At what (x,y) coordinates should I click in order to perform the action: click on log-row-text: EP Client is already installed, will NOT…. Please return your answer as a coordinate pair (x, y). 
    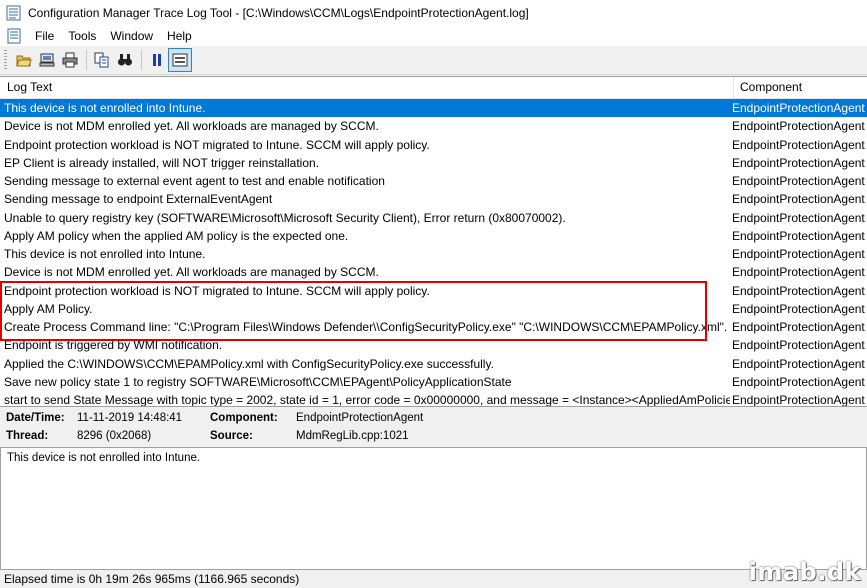
    Looking at the image, I should click on (162, 162).